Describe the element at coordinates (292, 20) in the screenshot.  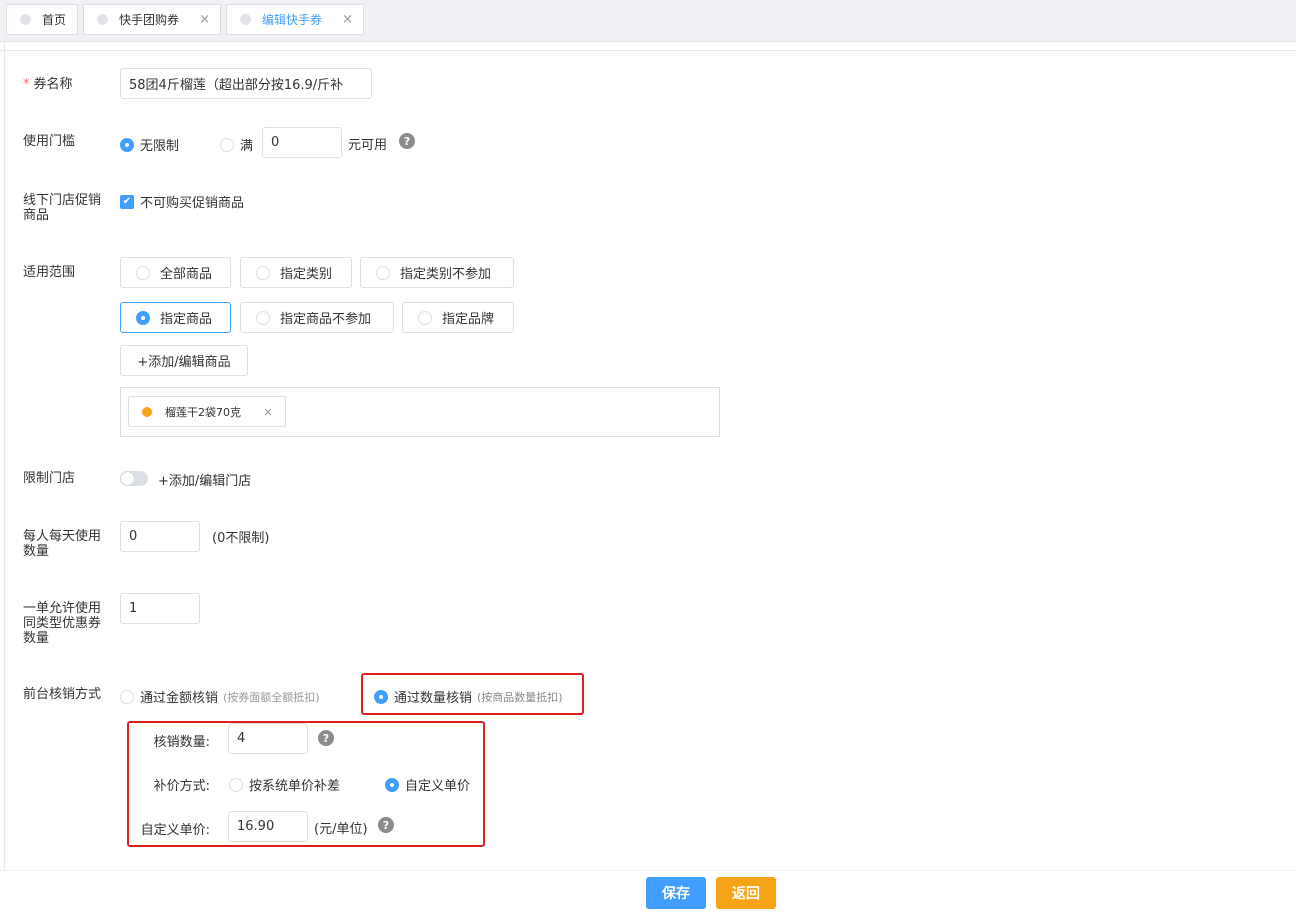
I see `tab-label: 编辑快手券` at that location.